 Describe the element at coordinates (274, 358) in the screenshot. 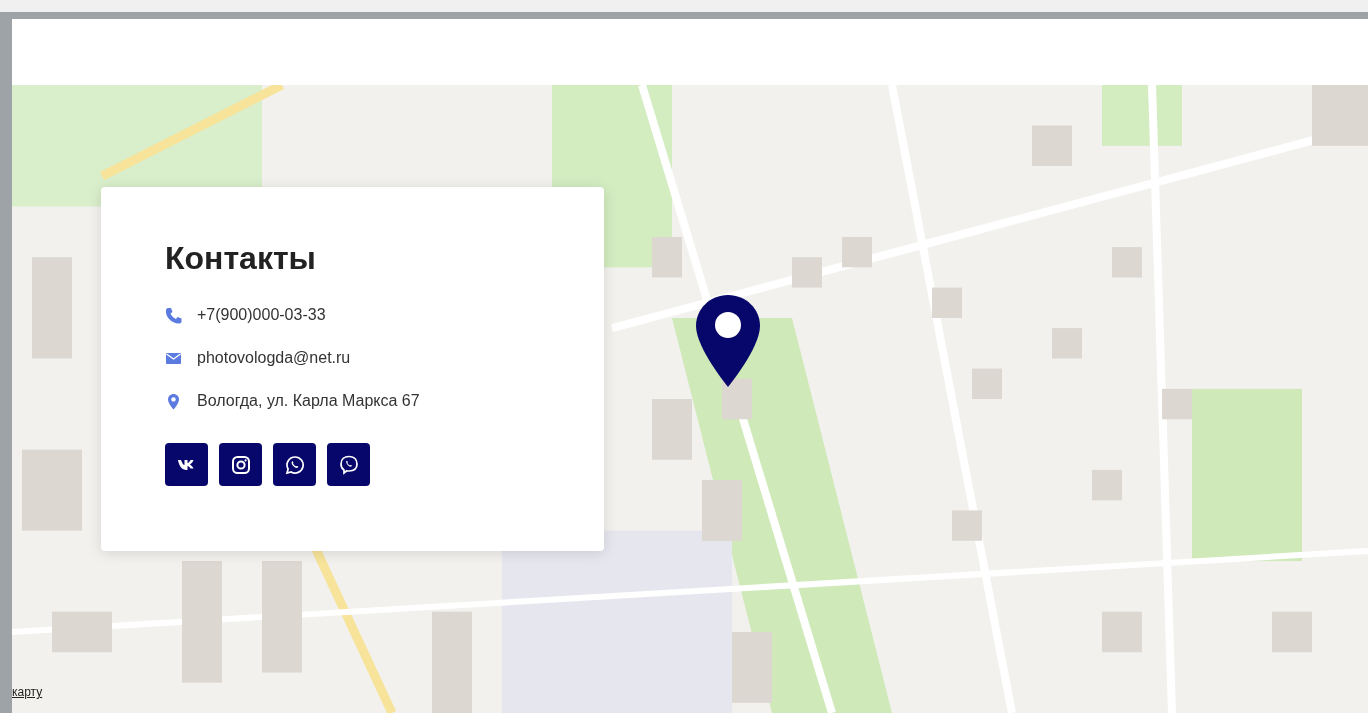

I see `contact-text: photovologda@net.ru` at that location.